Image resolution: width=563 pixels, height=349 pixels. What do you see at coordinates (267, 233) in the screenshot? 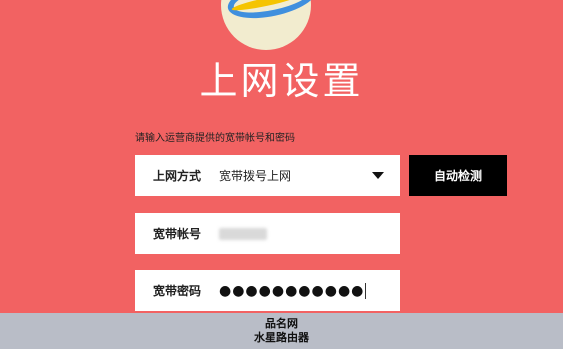
I see `account-field: 宽带帐号` at bounding box center [267, 233].